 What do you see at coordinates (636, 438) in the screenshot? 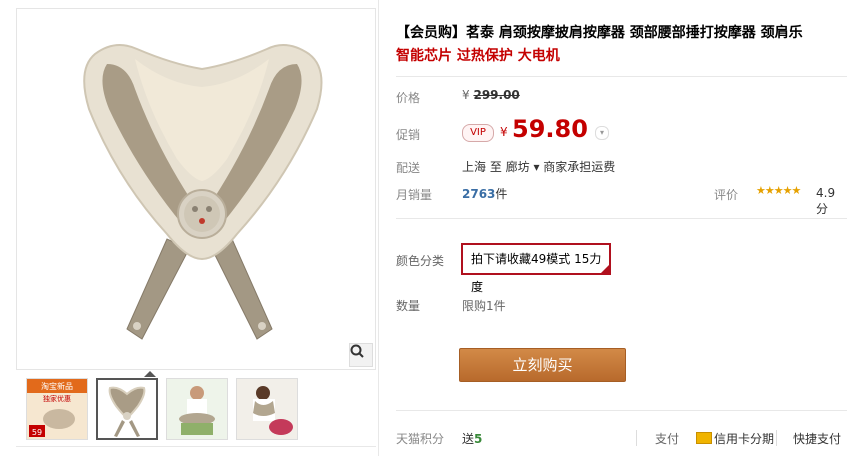
I see `payment-separator` at bounding box center [636, 438].